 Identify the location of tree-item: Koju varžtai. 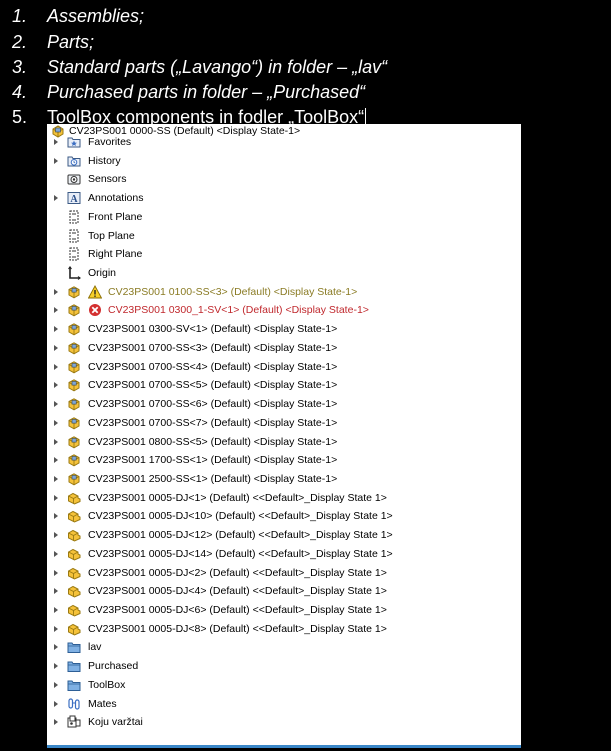
(284, 722).